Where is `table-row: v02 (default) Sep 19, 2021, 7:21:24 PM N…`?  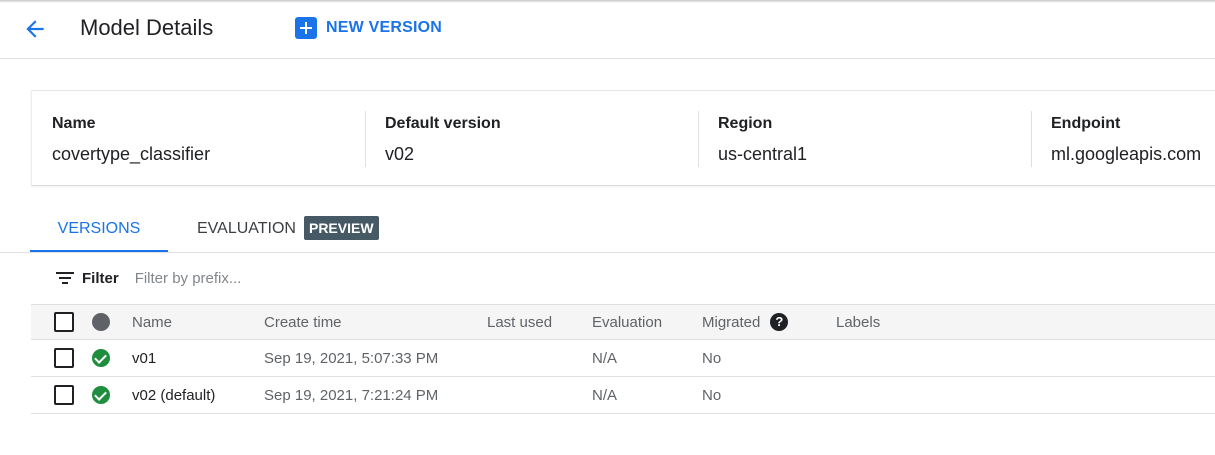 table-row: v02 (default) Sep 19, 2021, 7:21:24 PM N… is located at coordinates (623, 395).